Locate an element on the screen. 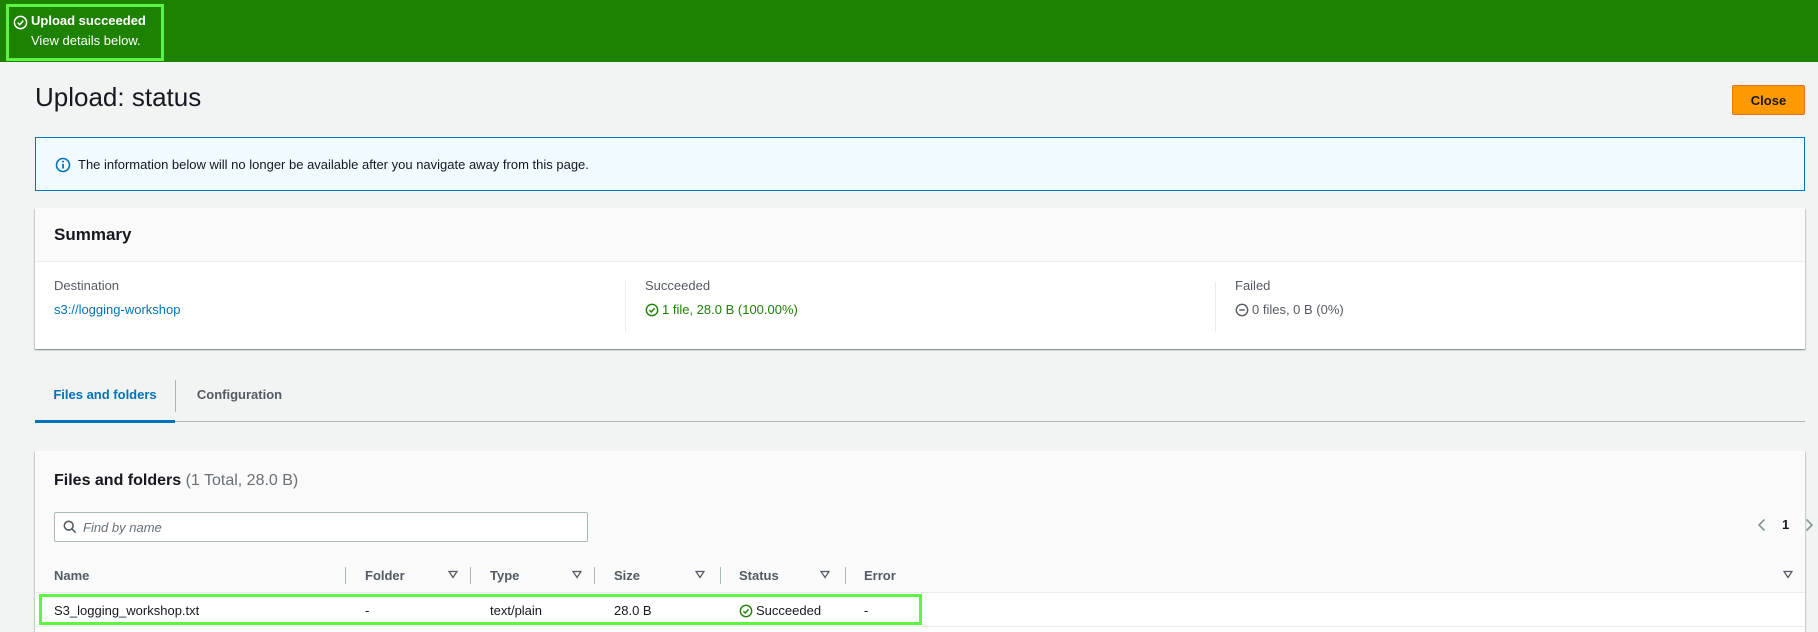 The width and height of the screenshot is (1818, 632). page-number: 1 is located at coordinates (1785, 524).